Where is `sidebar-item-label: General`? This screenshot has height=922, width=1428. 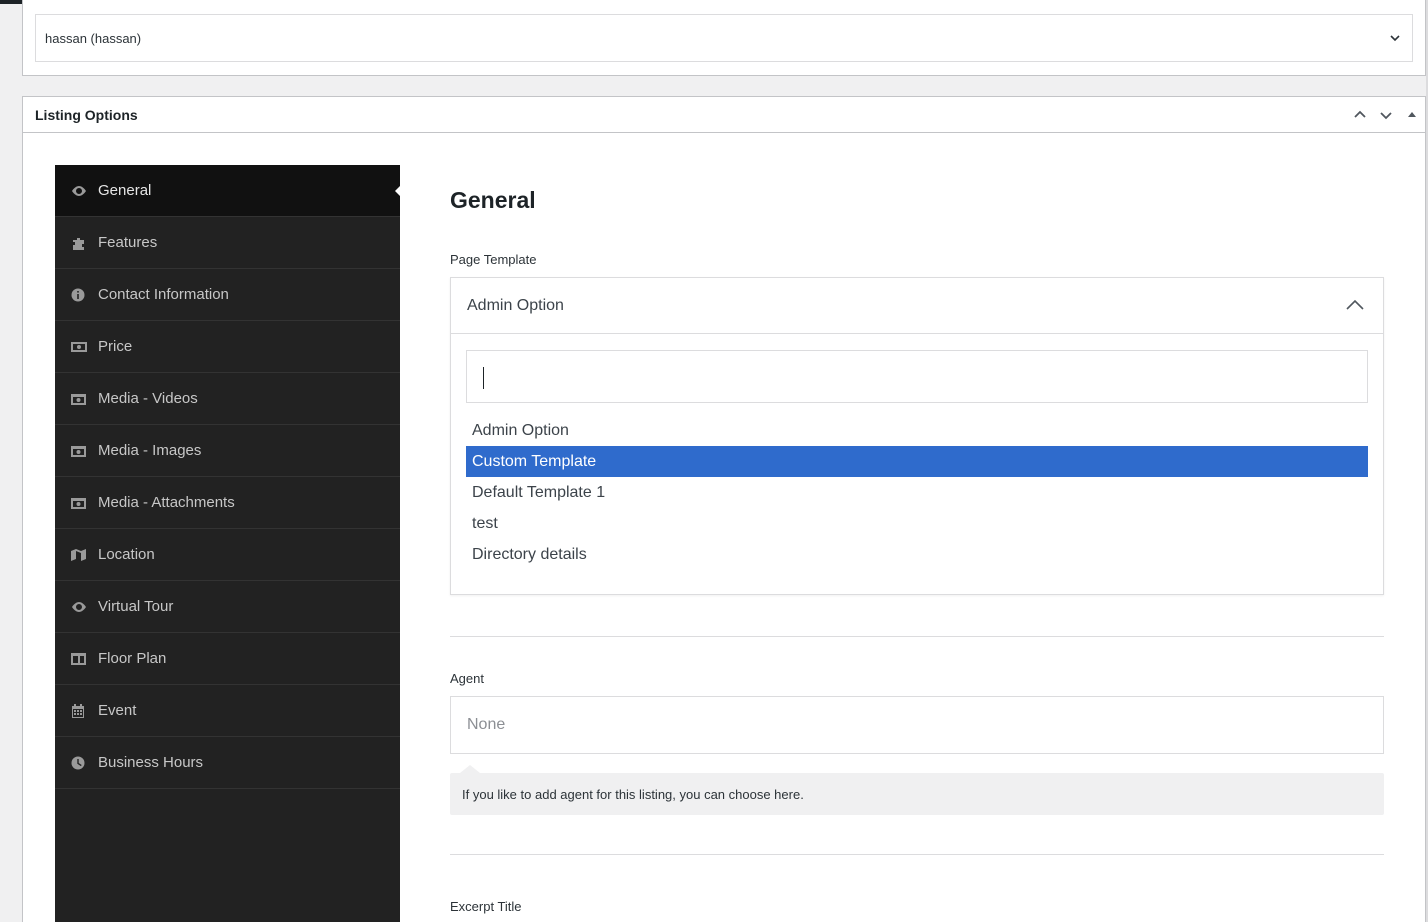
sidebar-item-label: General is located at coordinates (125, 190).